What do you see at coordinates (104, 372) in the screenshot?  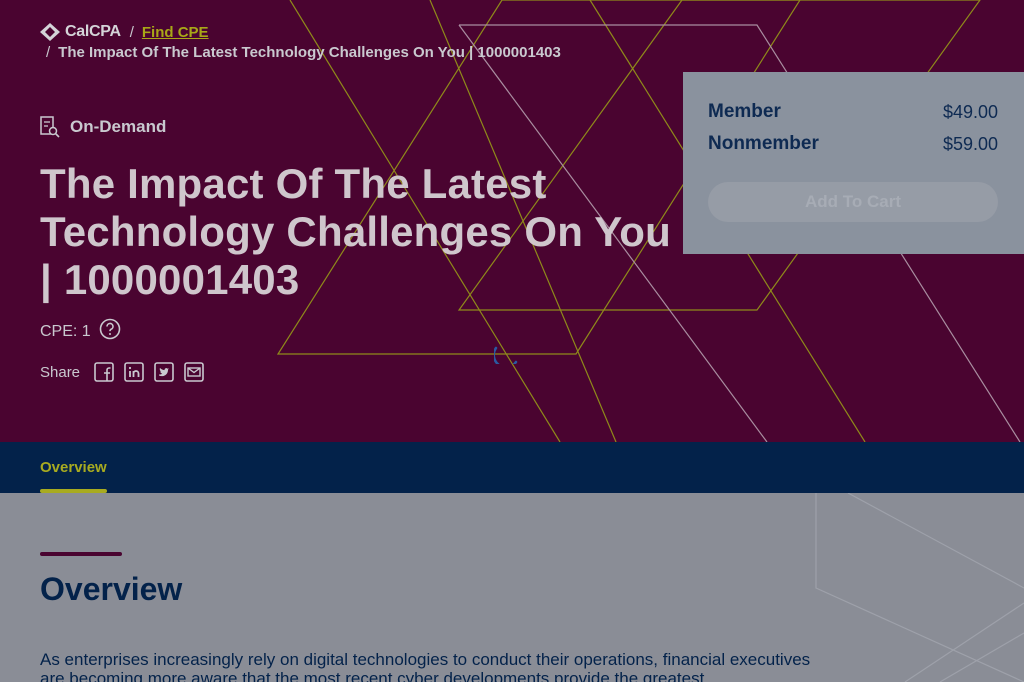 I see `facebook-icon` at bounding box center [104, 372].